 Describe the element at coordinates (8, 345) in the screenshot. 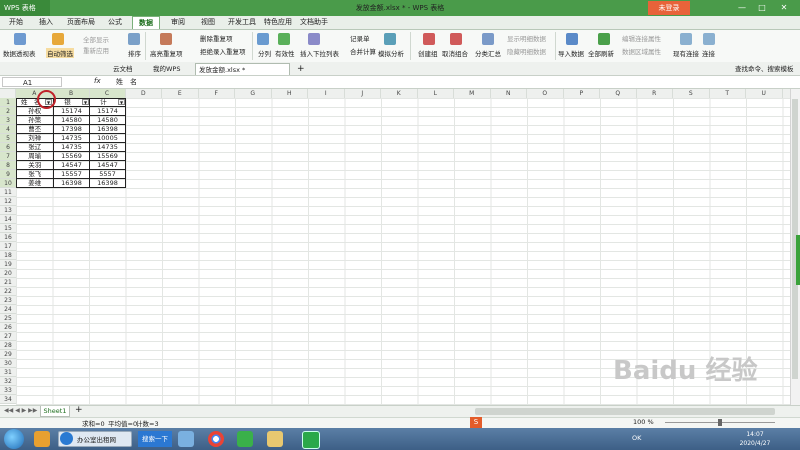

I see `row-header-28: 28` at that location.